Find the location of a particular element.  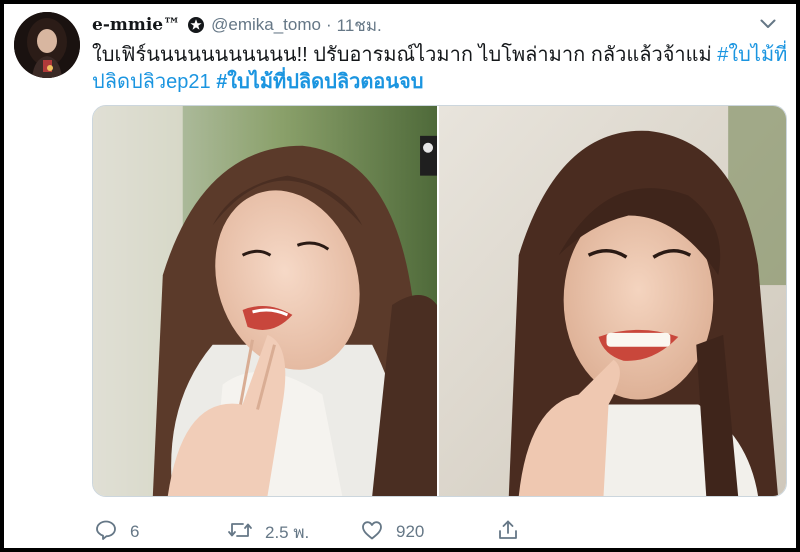

retweet-count: 2.5 พ. is located at coordinates (287, 532).